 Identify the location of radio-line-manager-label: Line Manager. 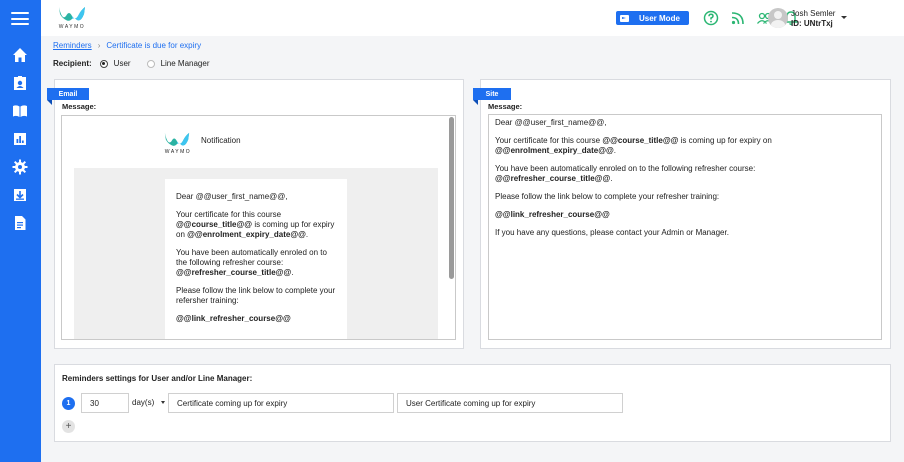
(185, 63).